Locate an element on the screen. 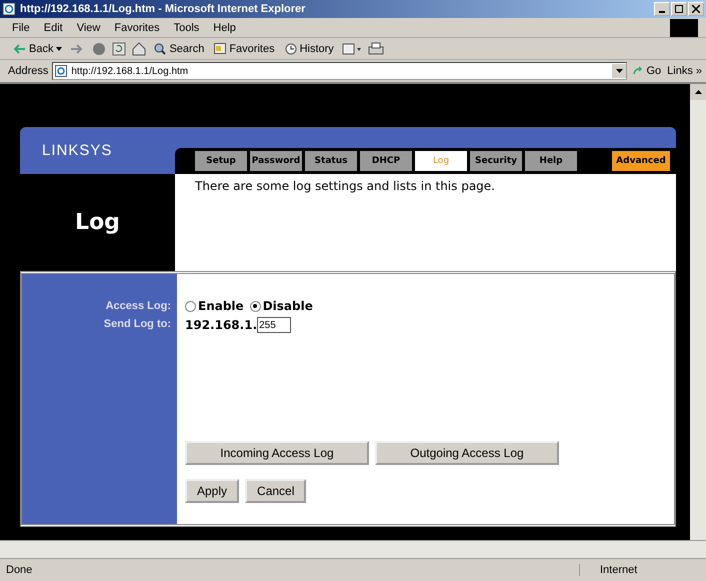 This screenshot has height=581, width=706. menu-item: Edit is located at coordinates (53, 28).